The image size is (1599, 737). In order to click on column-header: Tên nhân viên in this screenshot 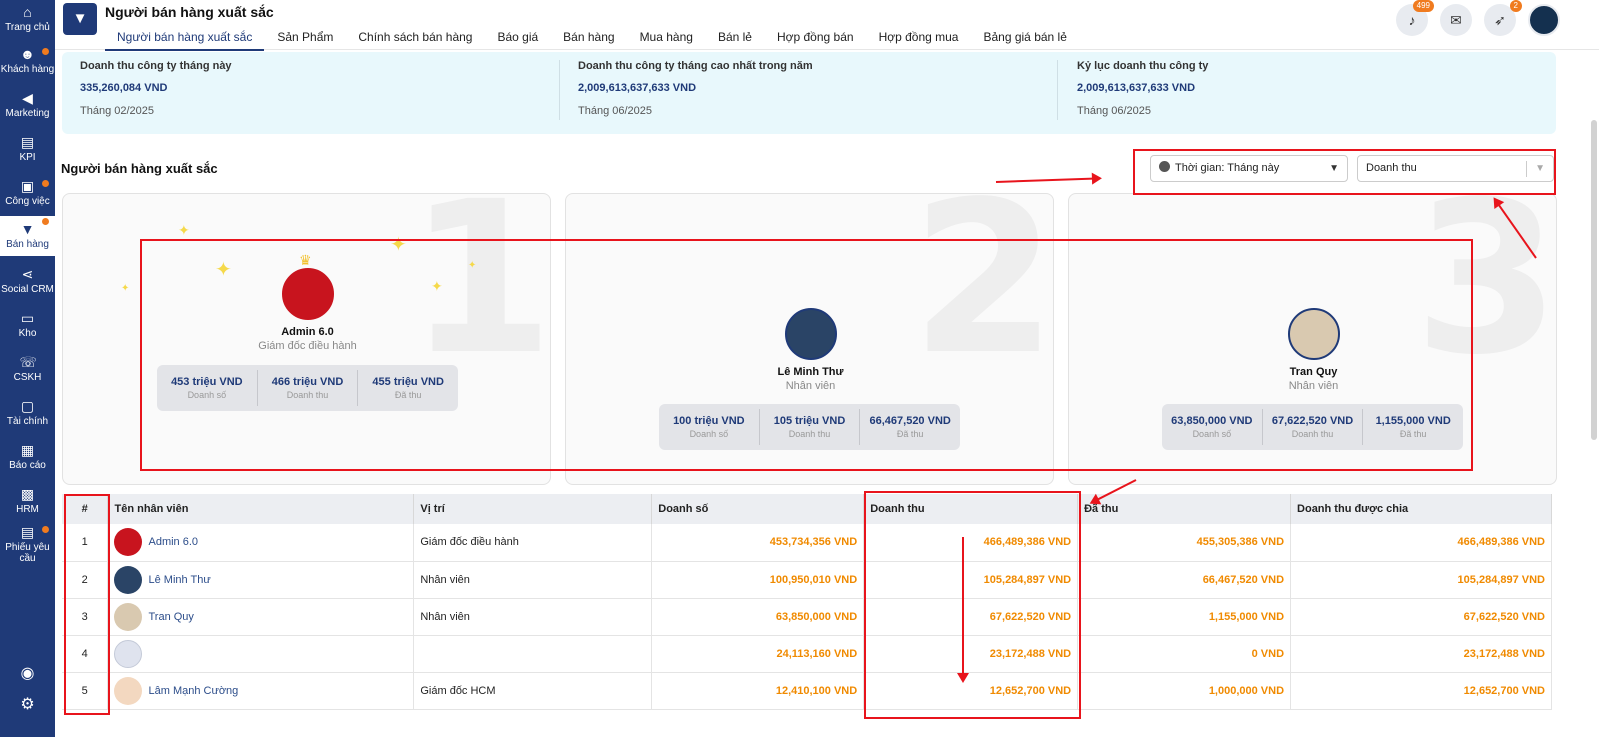, I will do `click(261, 509)`.